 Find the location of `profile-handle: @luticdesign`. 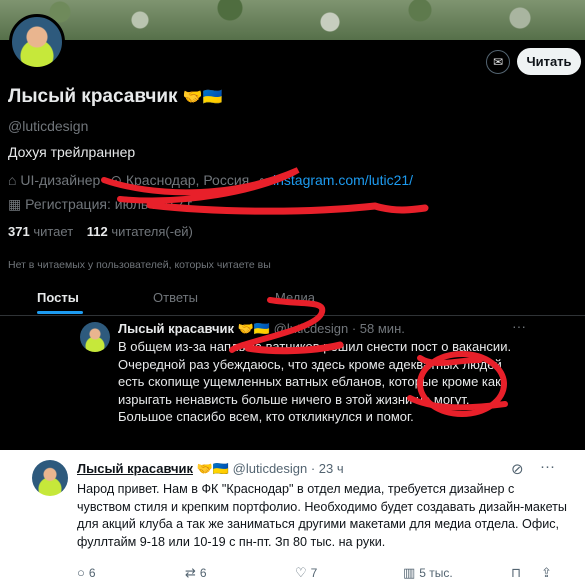

profile-handle: @luticdesign is located at coordinates (48, 126).